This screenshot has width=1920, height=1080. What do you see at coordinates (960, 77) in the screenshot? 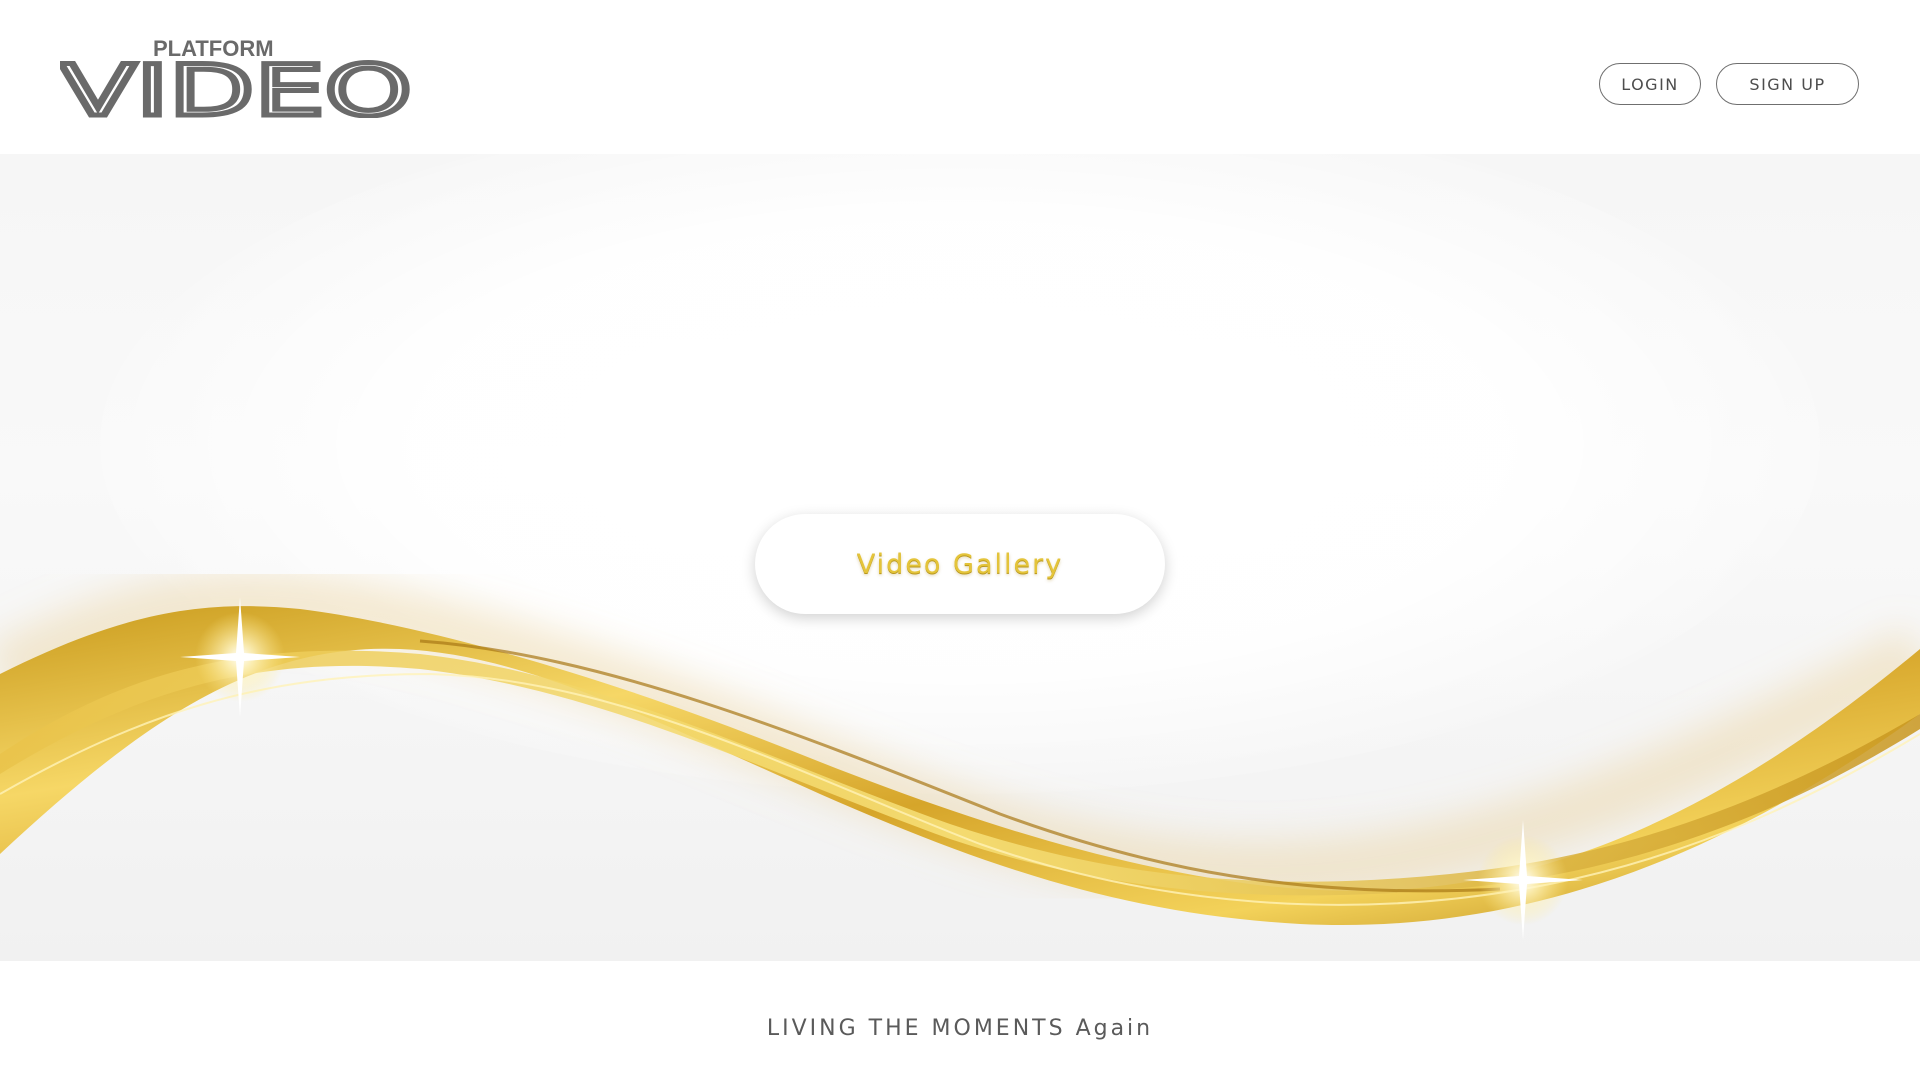
I see `site-header: PLATFORM VIDEO LOGIN SIGN UP` at bounding box center [960, 77].